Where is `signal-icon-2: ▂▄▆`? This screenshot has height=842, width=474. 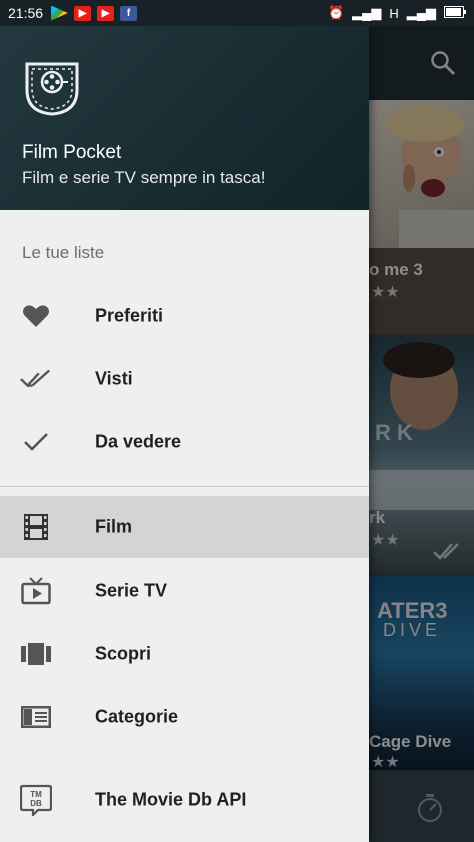 signal-icon-2: ▂▄▆ is located at coordinates (421, 12).